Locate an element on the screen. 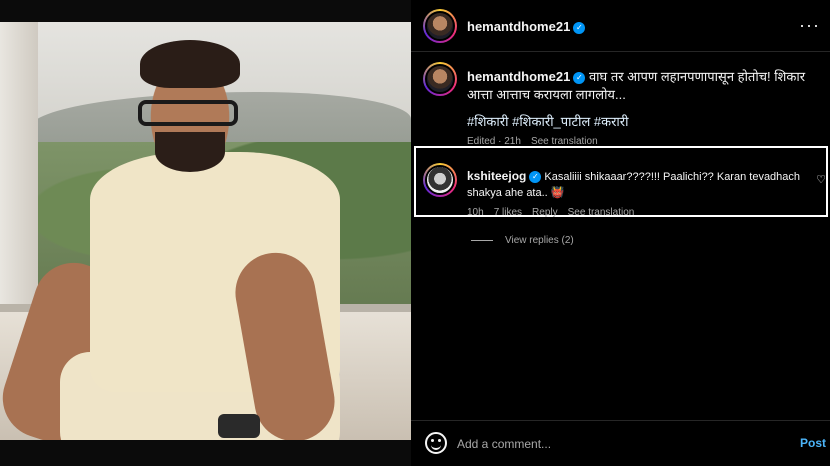 This screenshot has width=830, height=466. comment-meta: 10h 7 likes Reply See translation is located at coordinates (555, 212).